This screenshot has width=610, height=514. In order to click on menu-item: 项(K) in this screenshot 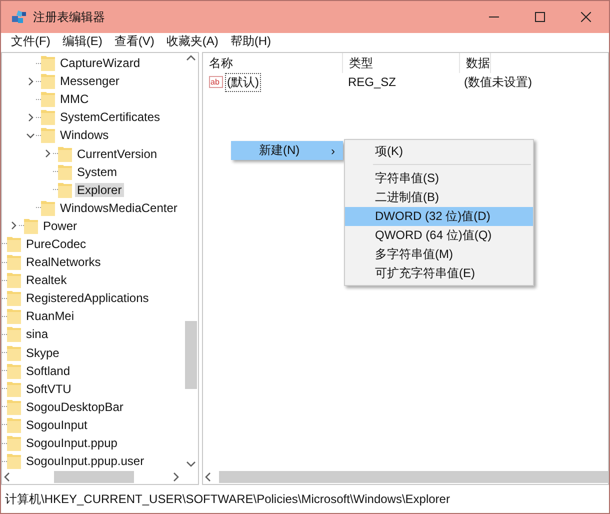, I will do `click(439, 151)`.